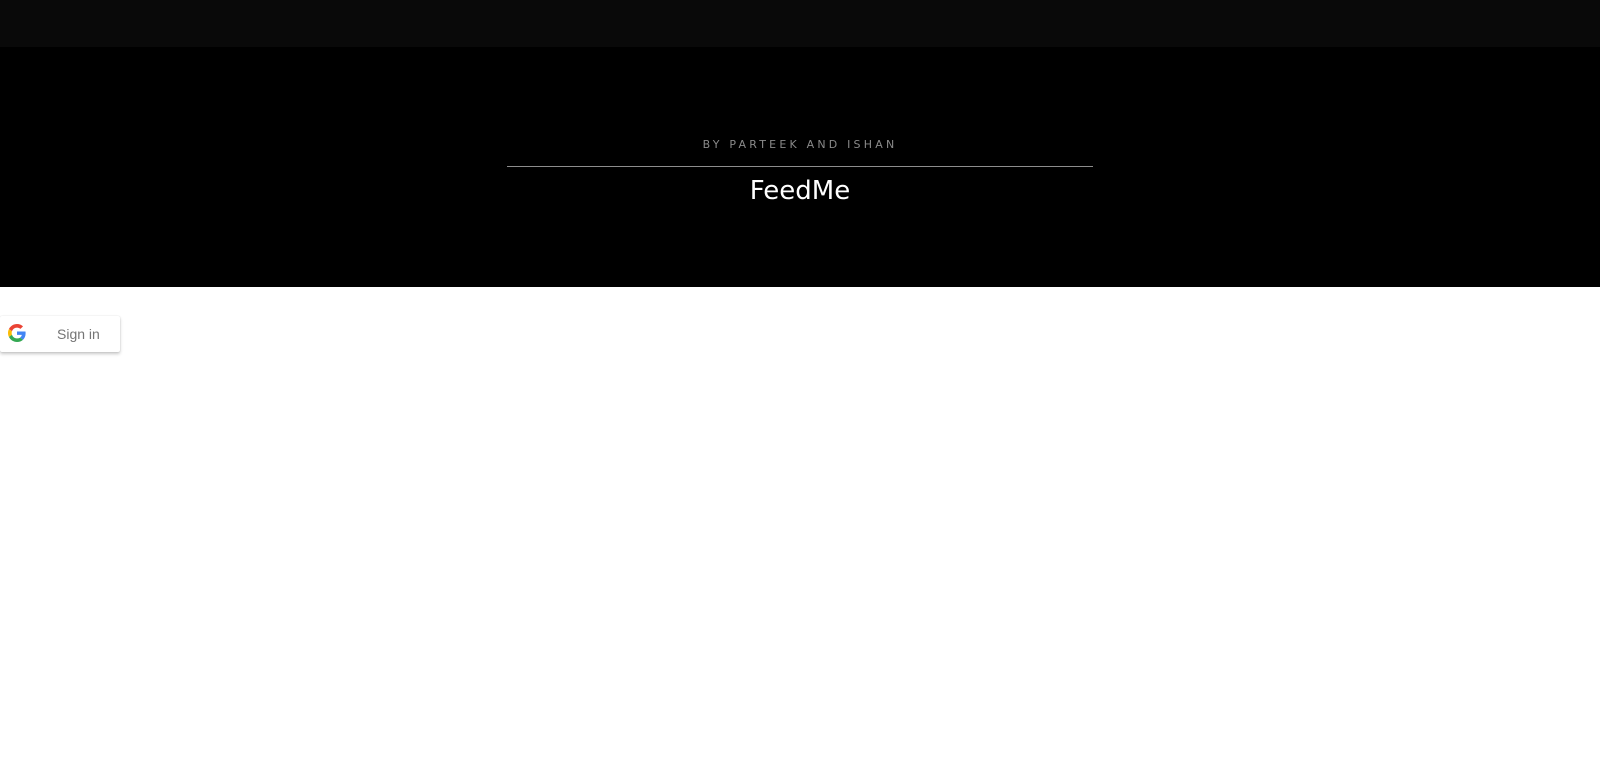 Image resolution: width=1600 pixels, height=757 pixels. Describe the element at coordinates (78, 334) in the screenshot. I see `sign-in-label: Sign in` at that location.